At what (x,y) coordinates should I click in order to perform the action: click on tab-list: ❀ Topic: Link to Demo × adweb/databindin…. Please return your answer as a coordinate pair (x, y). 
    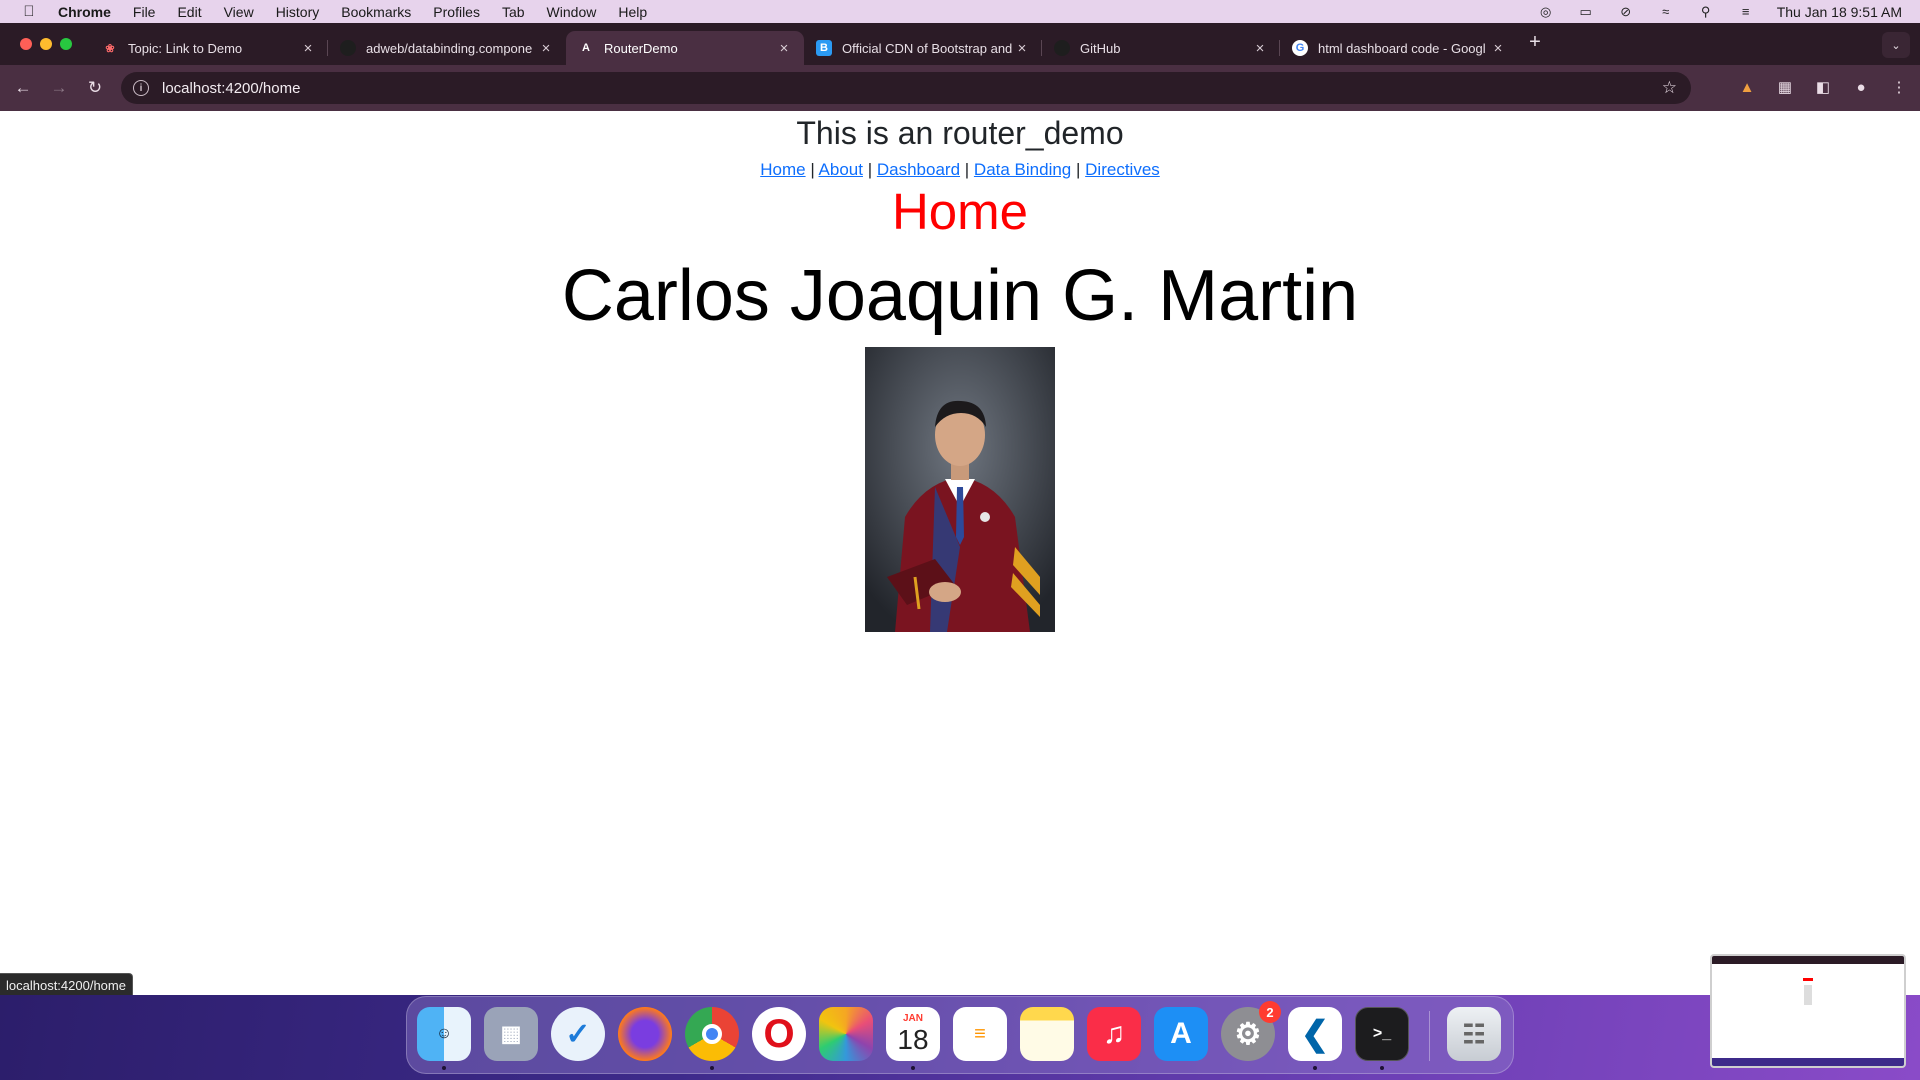
    Looking at the image, I should click on (804, 48).